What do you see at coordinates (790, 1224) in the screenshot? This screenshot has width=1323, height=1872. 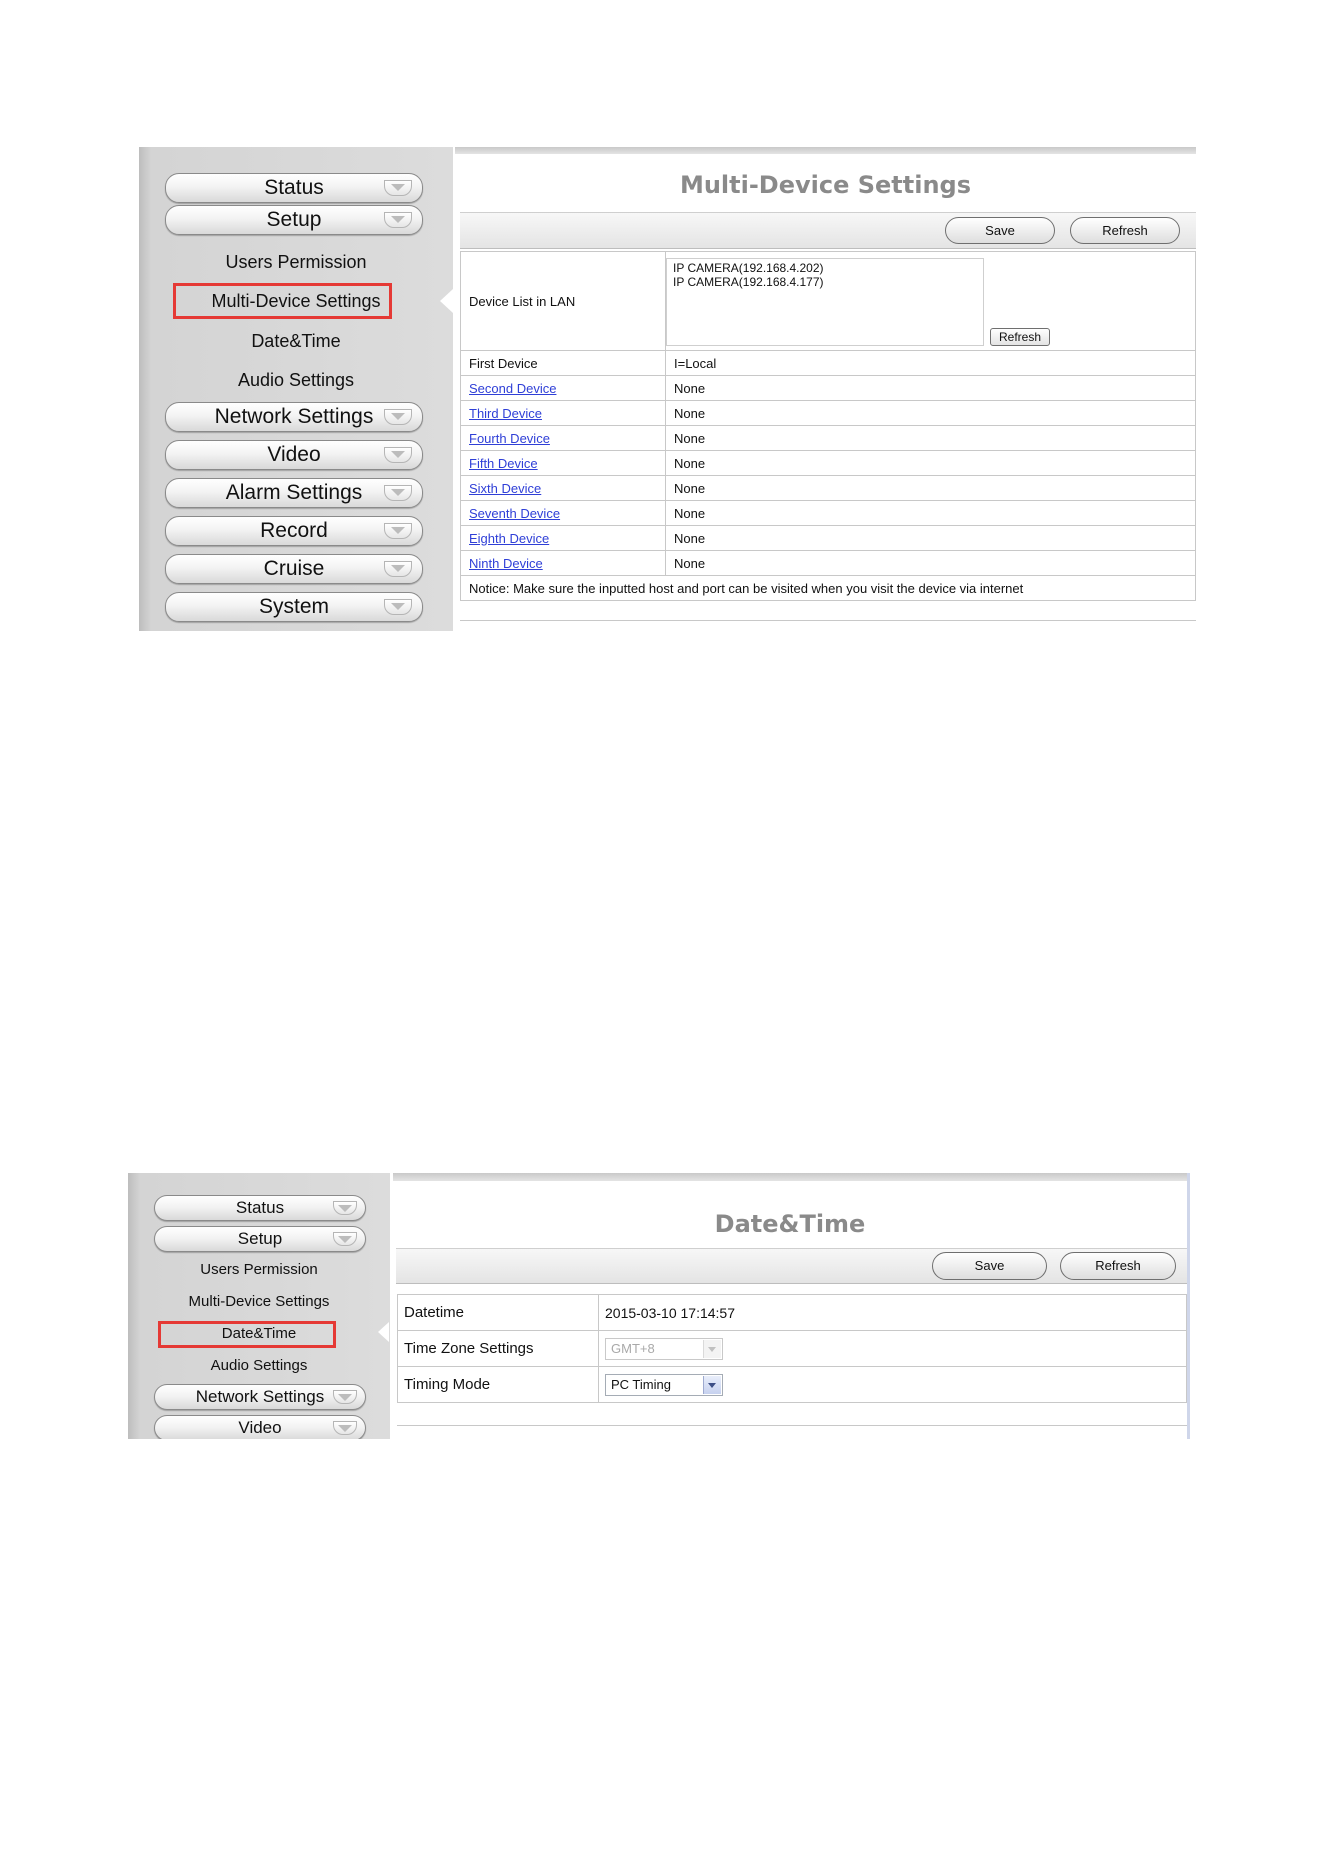 I see `page-title: Date&Time` at bounding box center [790, 1224].